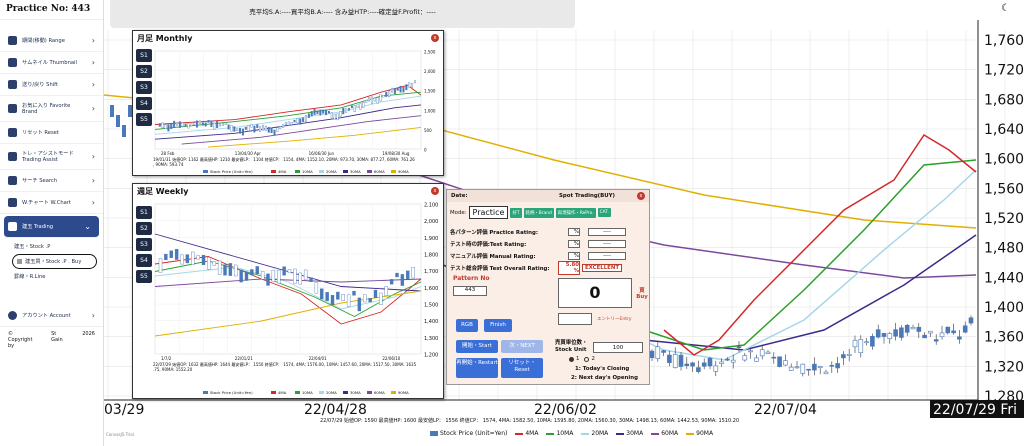 The width and height of the screenshot is (1024, 446). I want to click on legend-30ma: 30MA, so click(629, 433).